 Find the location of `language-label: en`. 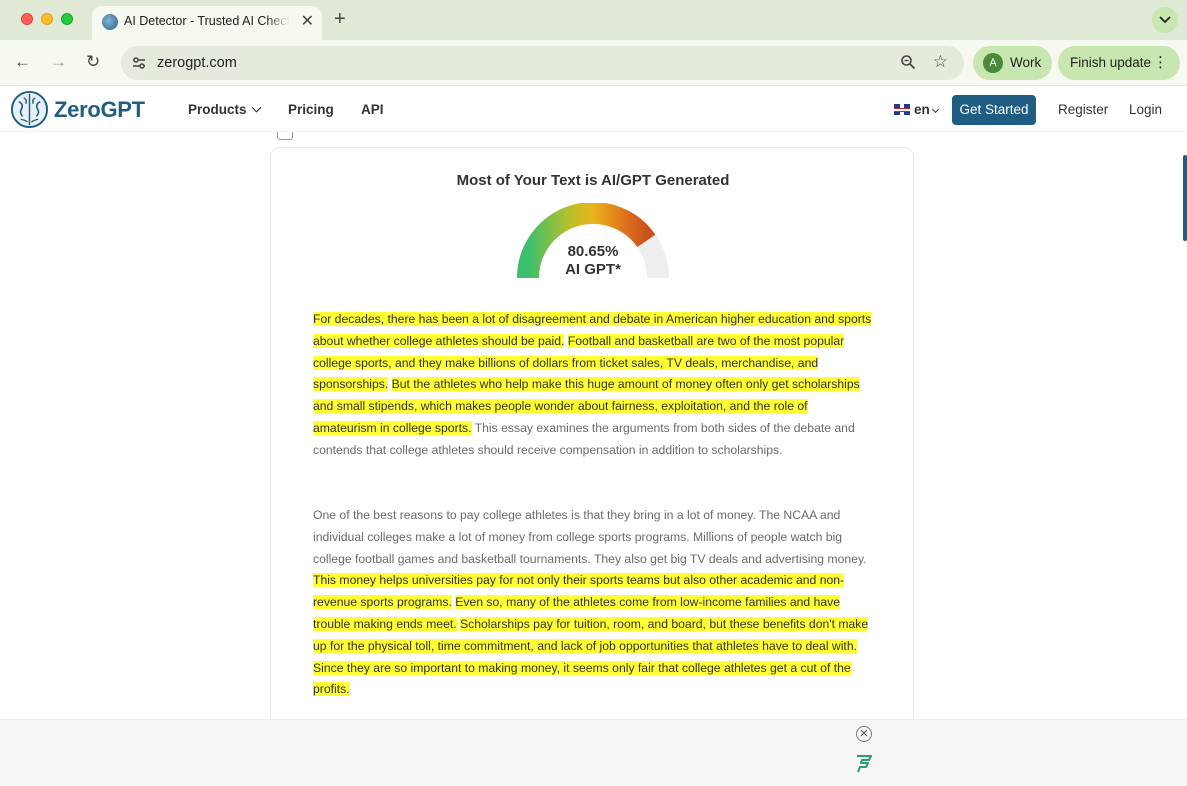

language-label: en is located at coordinates (922, 109).